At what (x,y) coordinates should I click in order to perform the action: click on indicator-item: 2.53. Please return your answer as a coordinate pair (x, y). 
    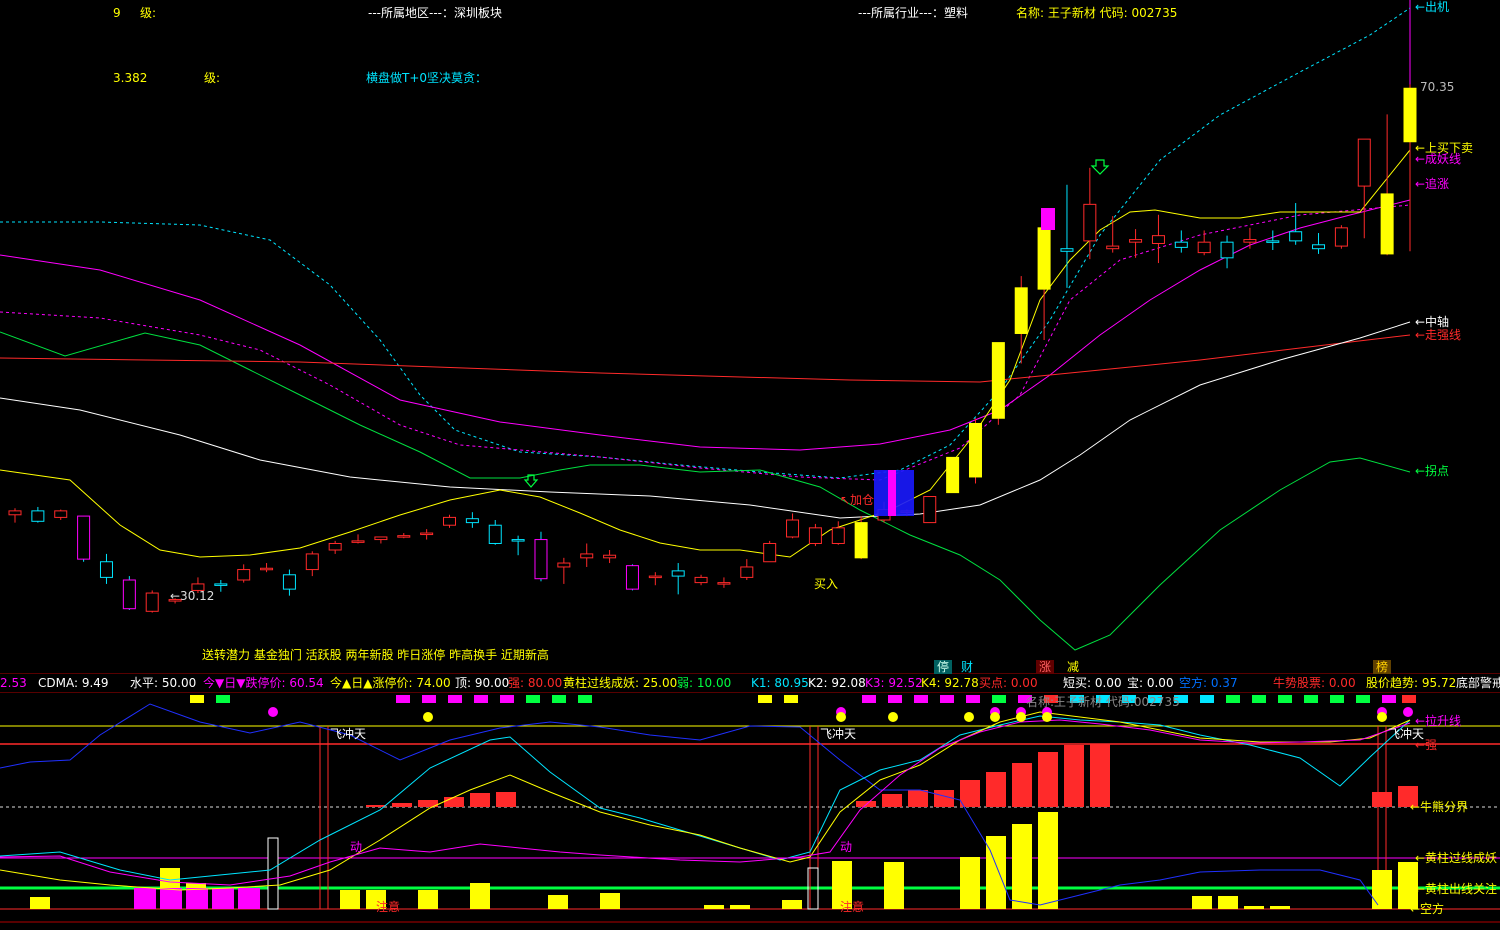
    Looking at the image, I should click on (13, 683).